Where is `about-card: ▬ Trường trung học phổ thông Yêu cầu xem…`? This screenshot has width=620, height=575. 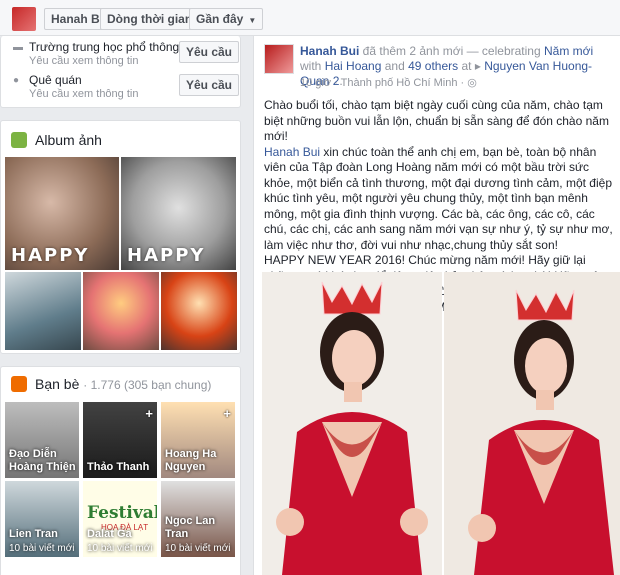
about-card: ▬ Trường trung học phổ thông Yêu cầu xem… is located at coordinates (120, 72).